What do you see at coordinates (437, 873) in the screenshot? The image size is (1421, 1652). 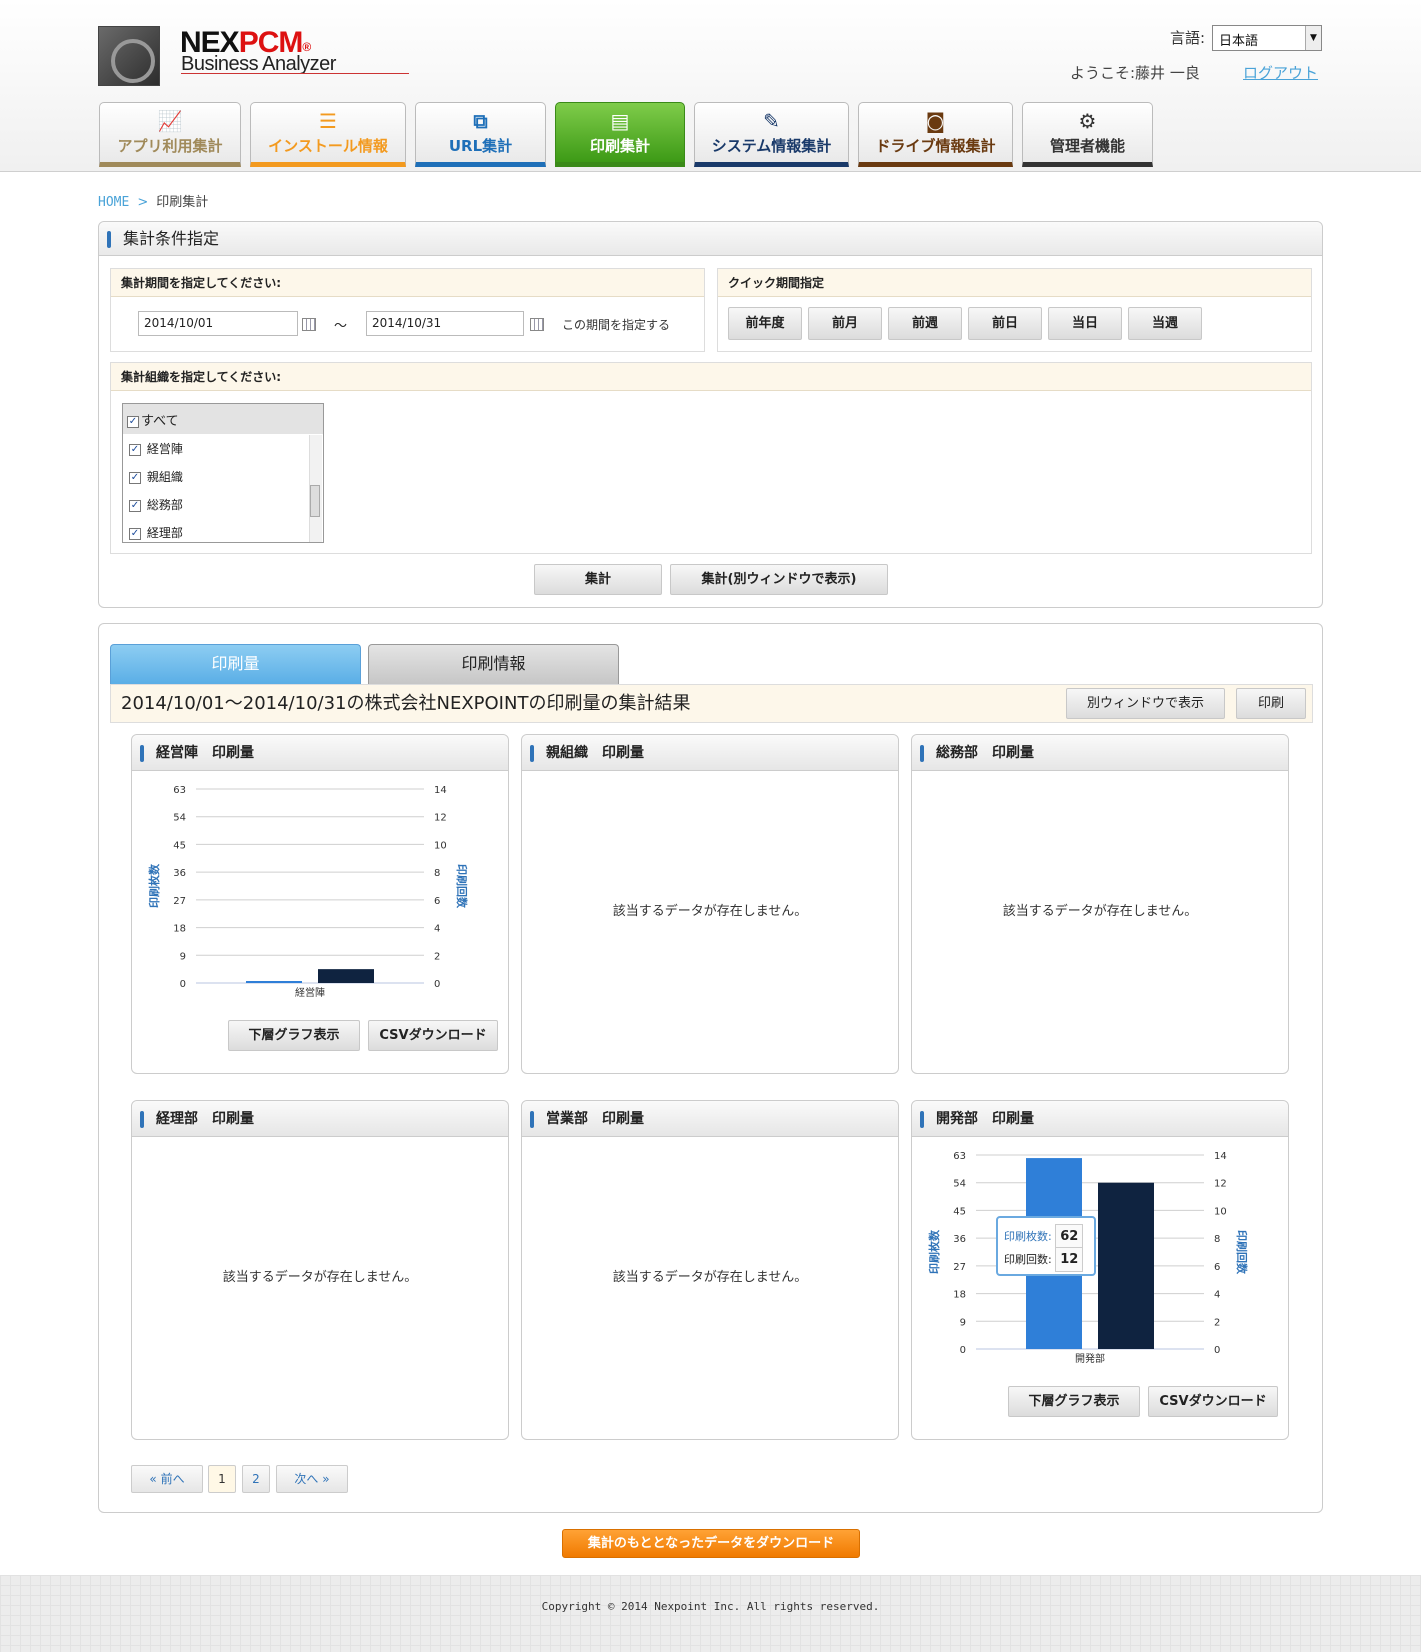 I see `y2-tick-label: 8` at bounding box center [437, 873].